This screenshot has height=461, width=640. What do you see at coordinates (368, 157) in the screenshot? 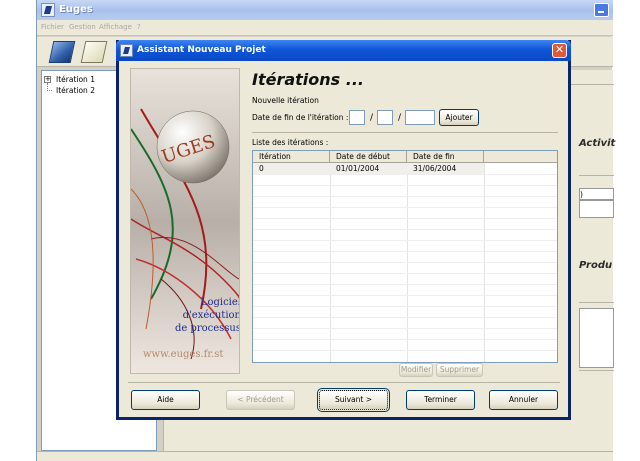
I see `column-header-start-date: Date de début` at bounding box center [368, 157].